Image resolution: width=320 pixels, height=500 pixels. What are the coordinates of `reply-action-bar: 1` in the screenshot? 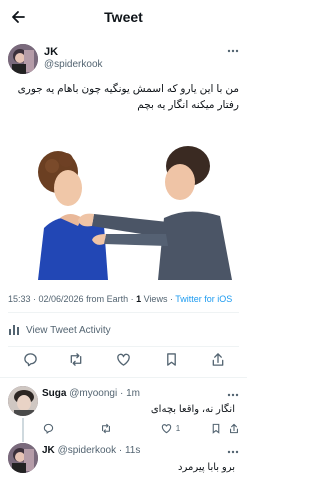 It's located at (138, 429).